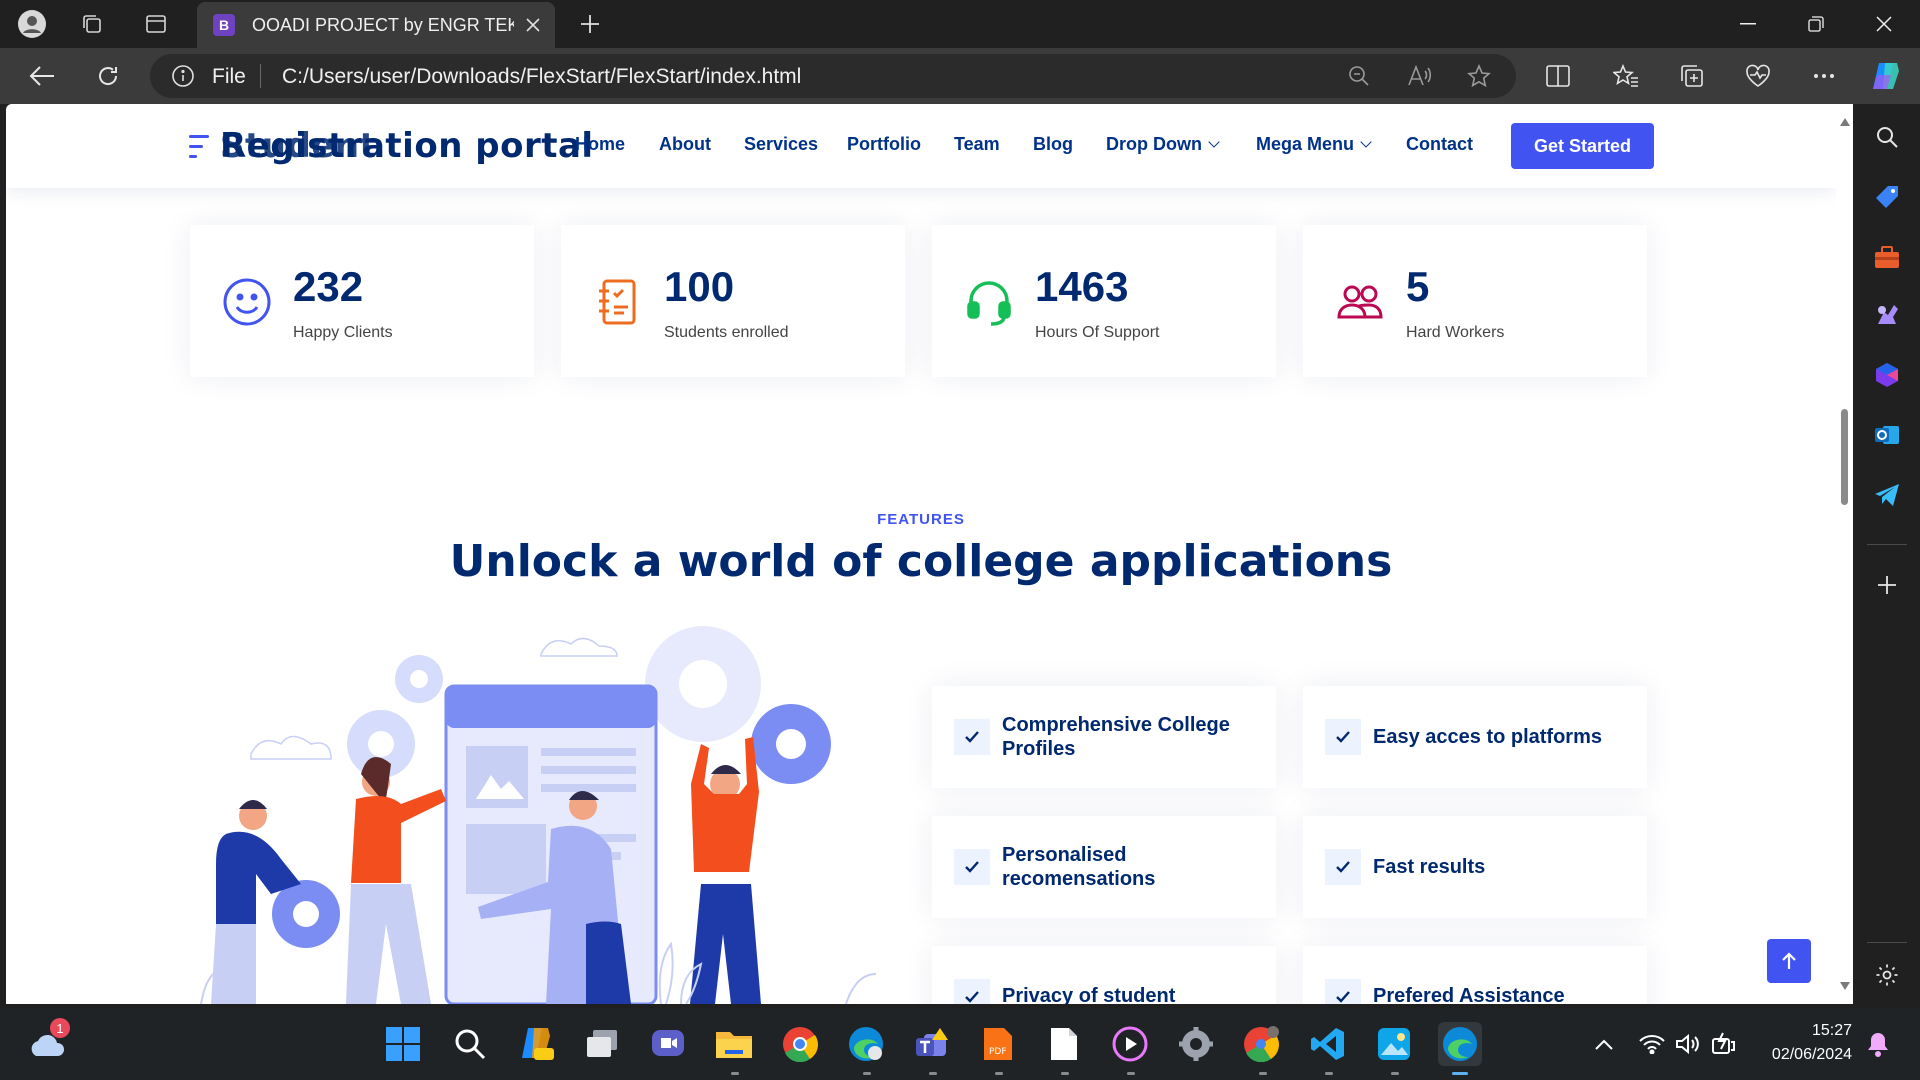 The image size is (1920, 1080). Describe the element at coordinates (533, 25) in the screenshot. I see `close-tab-icon` at that location.